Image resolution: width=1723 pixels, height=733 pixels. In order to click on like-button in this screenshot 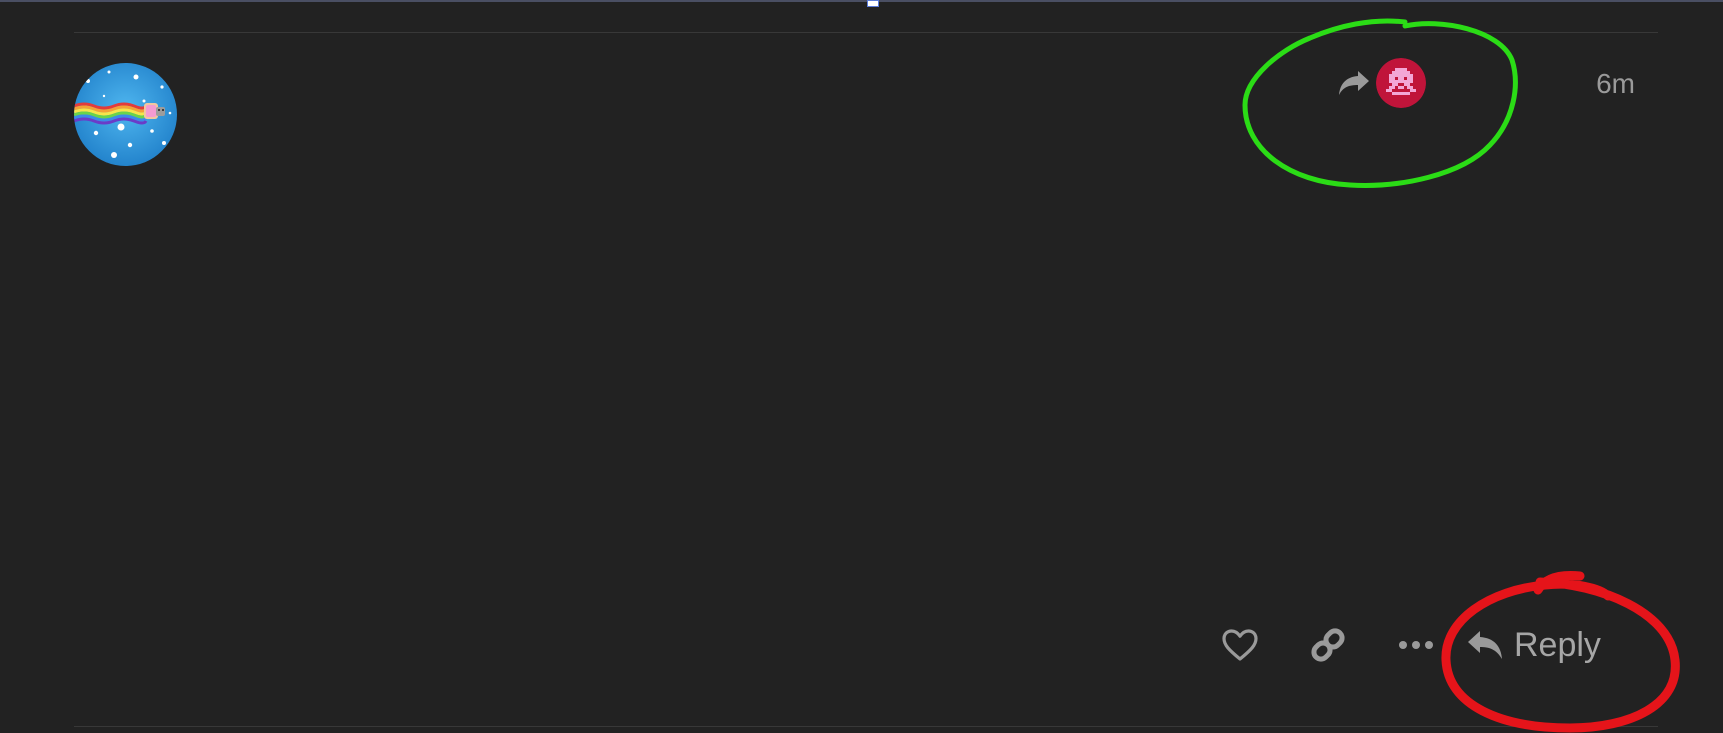, I will do `click(1240, 645)`.